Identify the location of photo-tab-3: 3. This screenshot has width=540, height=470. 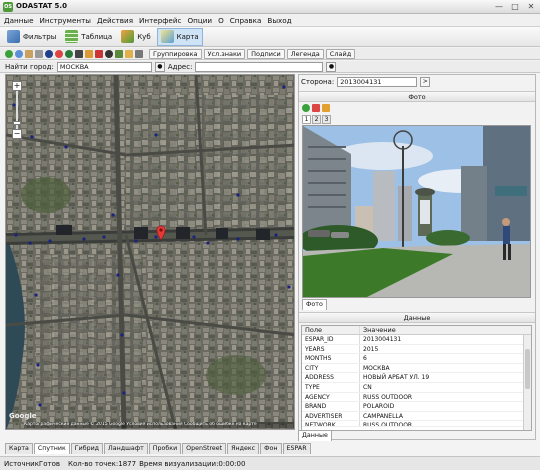
(326, 119).